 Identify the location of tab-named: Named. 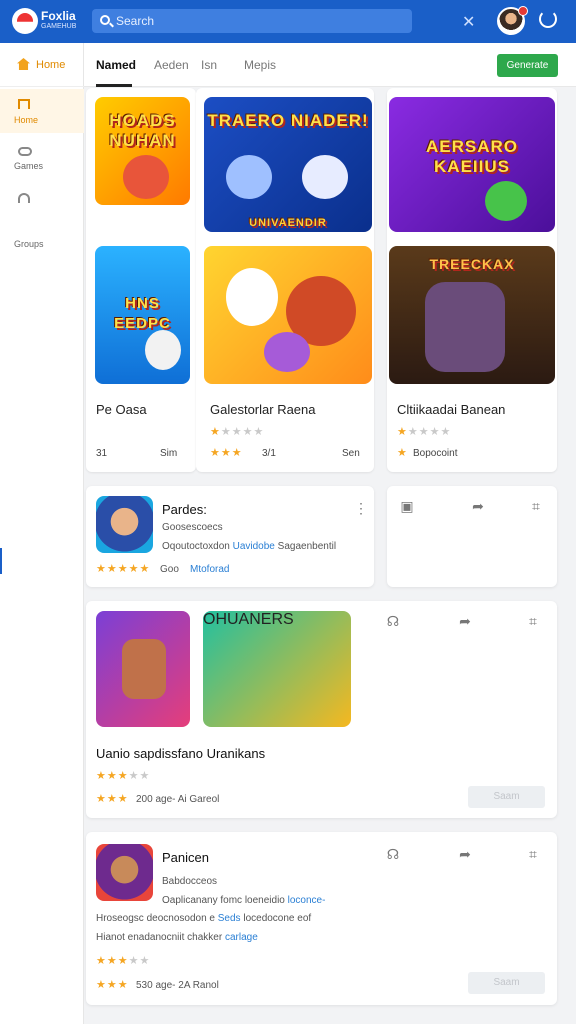
(116, 65).